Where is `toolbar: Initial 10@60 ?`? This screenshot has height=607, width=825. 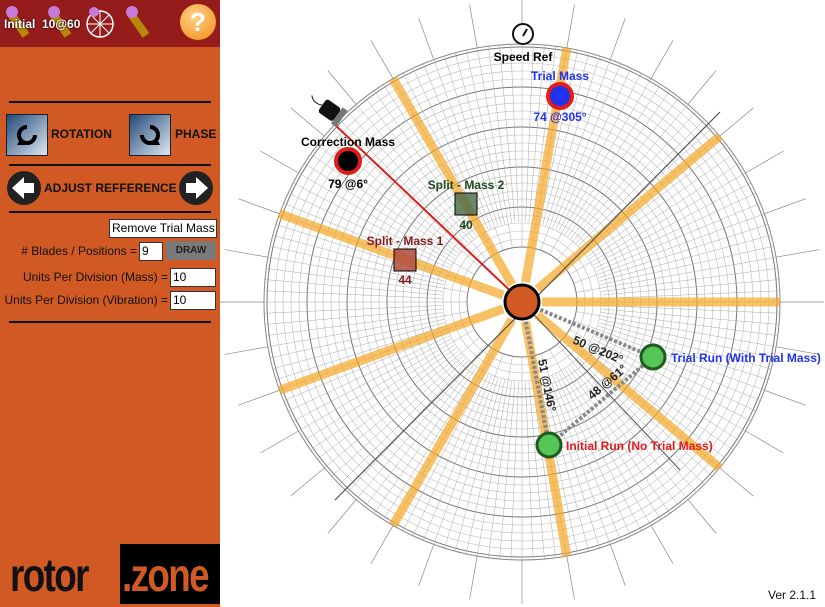
toolbar: Initial 10@60 ? is located at coordinates (110, 23).